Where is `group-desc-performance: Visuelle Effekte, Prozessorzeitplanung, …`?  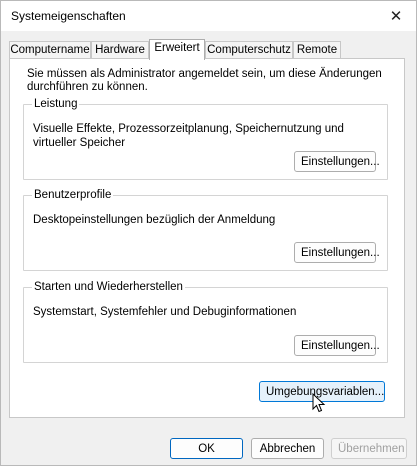
group-desc-performance: Visuelle Effekte, Prozessorzeitplanung, … is located at coordinates (188, 136).